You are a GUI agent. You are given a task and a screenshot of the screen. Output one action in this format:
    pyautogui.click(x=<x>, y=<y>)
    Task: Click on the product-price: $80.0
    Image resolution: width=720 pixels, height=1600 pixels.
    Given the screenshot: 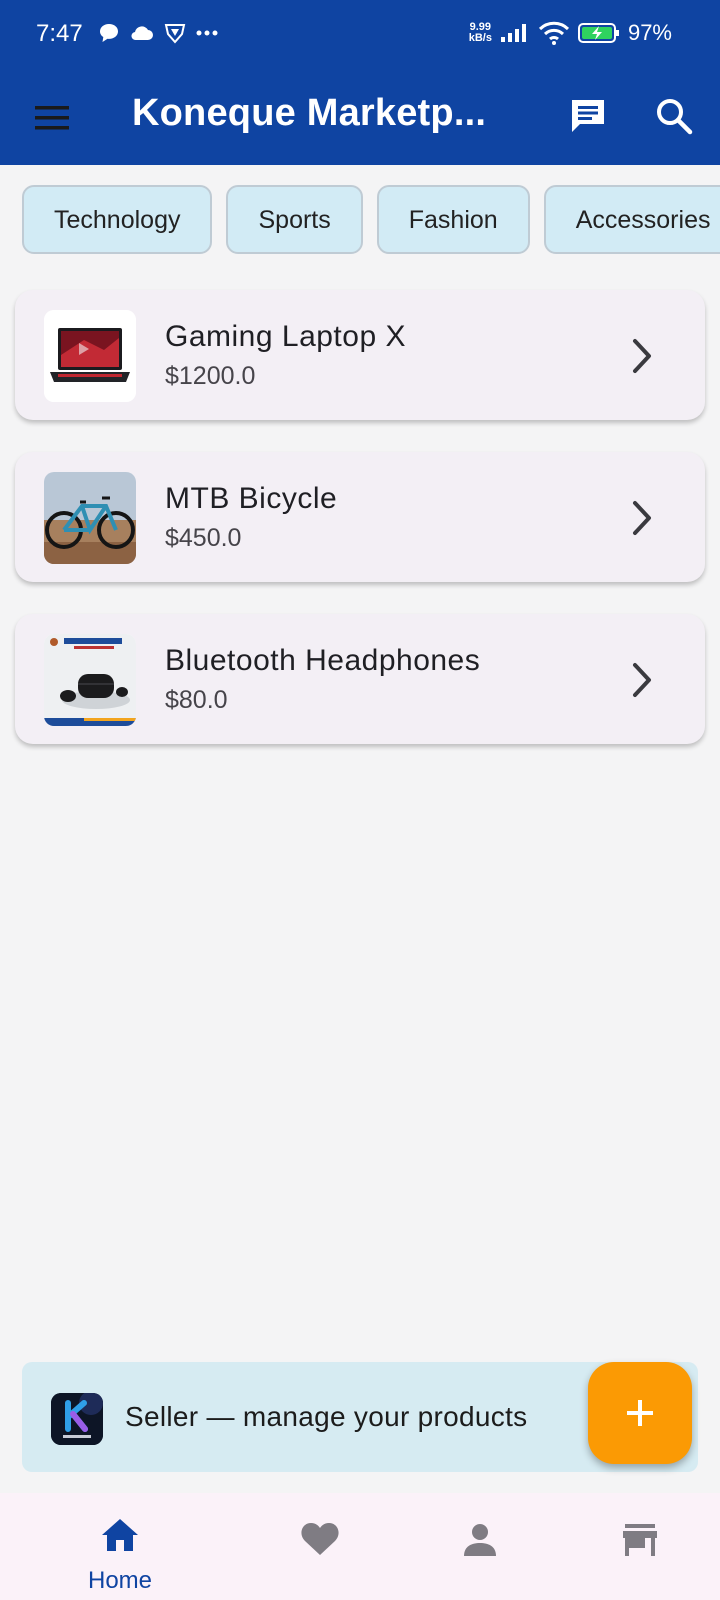 What is the action you would take?
    pyautogui.click(x=196, y=700)
    